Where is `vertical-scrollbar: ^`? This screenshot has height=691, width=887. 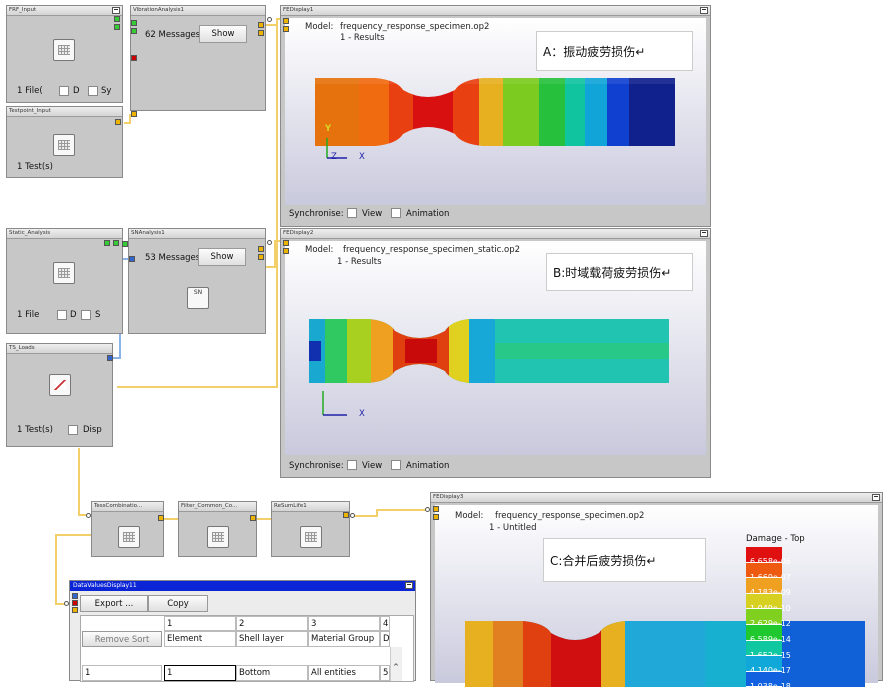
vertical-scrollbar: ^ is located at coordinates (396, 664).